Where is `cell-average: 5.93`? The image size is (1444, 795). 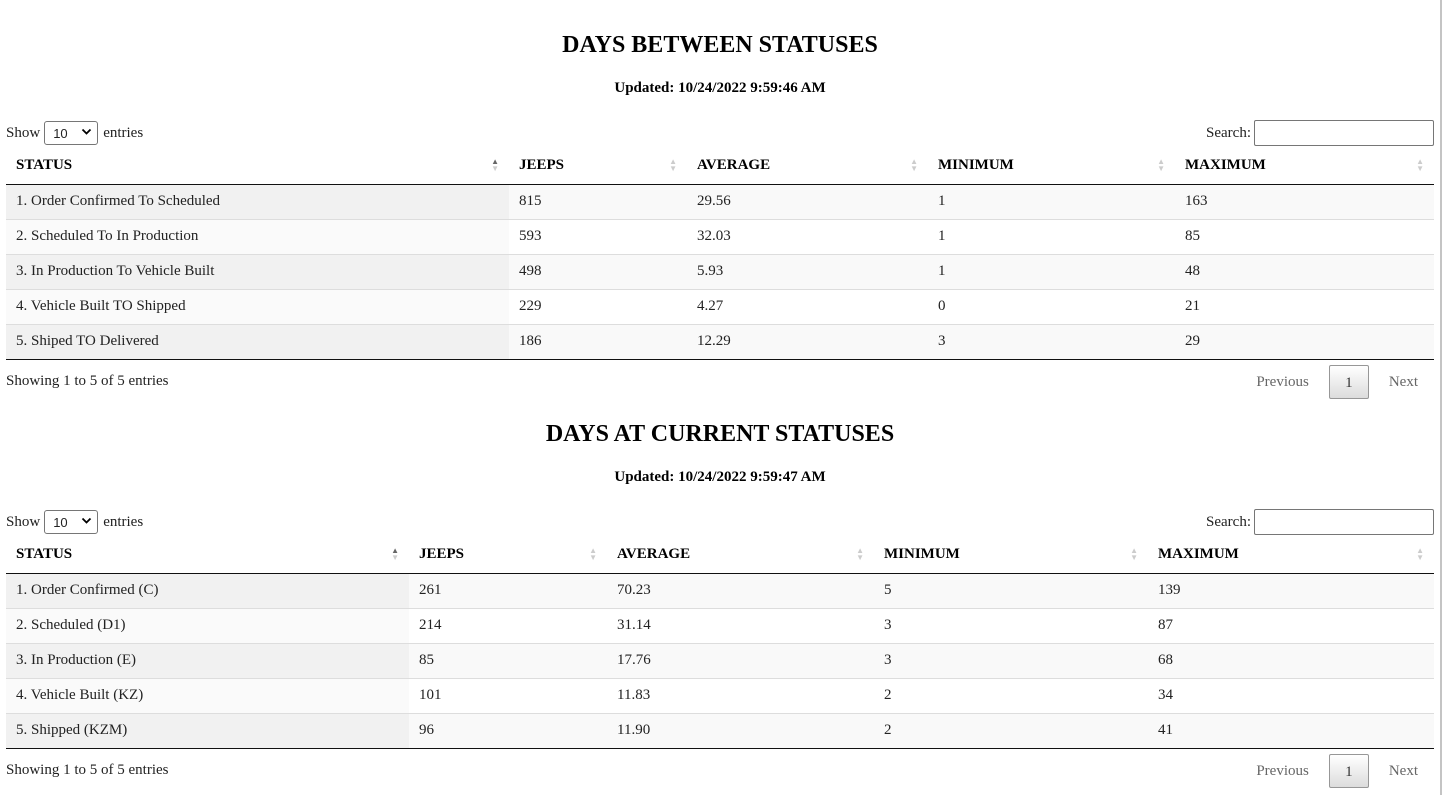
cell-average: 5.93 is located at coordinates (807, 271).